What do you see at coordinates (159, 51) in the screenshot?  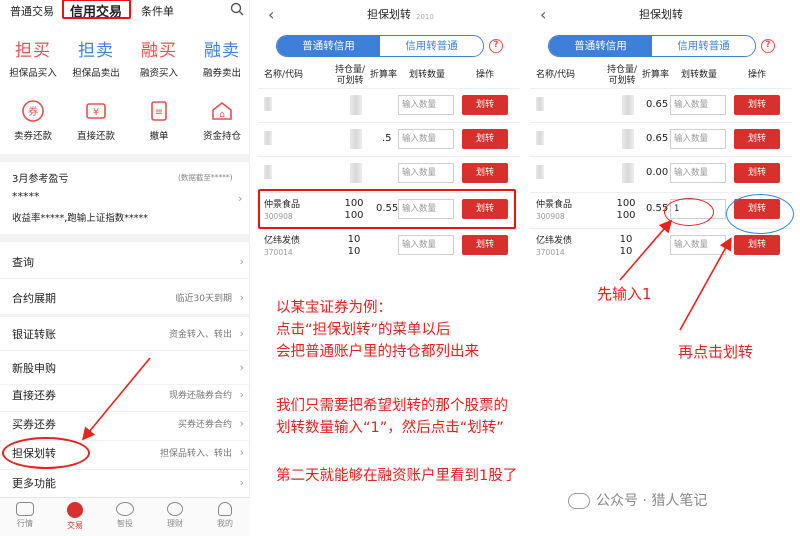 I see `action-title: 融买` at bounding box center [159, 51].